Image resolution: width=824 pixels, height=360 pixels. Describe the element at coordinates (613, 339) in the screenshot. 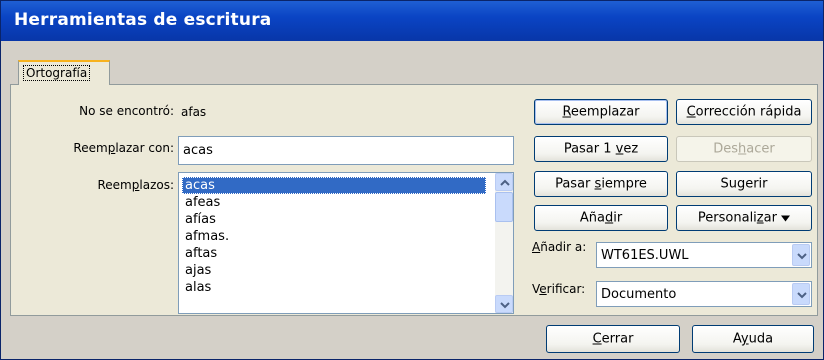

I see `close-button: Cerrar` at that location.